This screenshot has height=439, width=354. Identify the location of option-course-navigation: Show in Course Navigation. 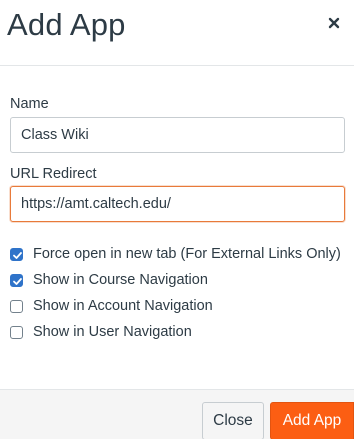
(109, 280).